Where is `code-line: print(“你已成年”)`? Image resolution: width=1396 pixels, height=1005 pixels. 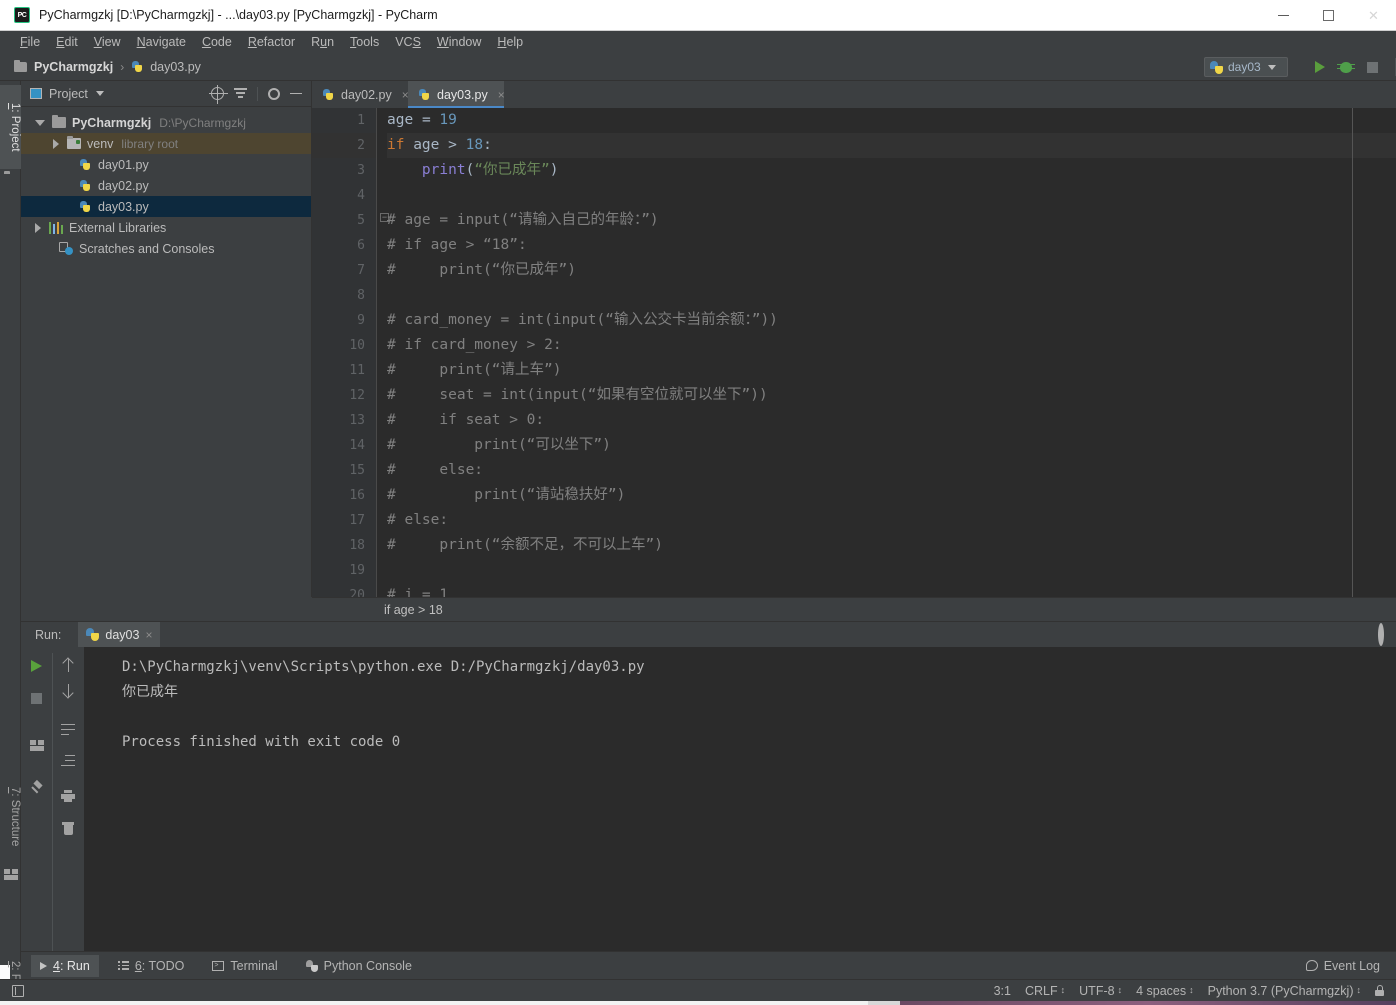 code-line: print(“你已成年”) is located at coordinates (891, 170).